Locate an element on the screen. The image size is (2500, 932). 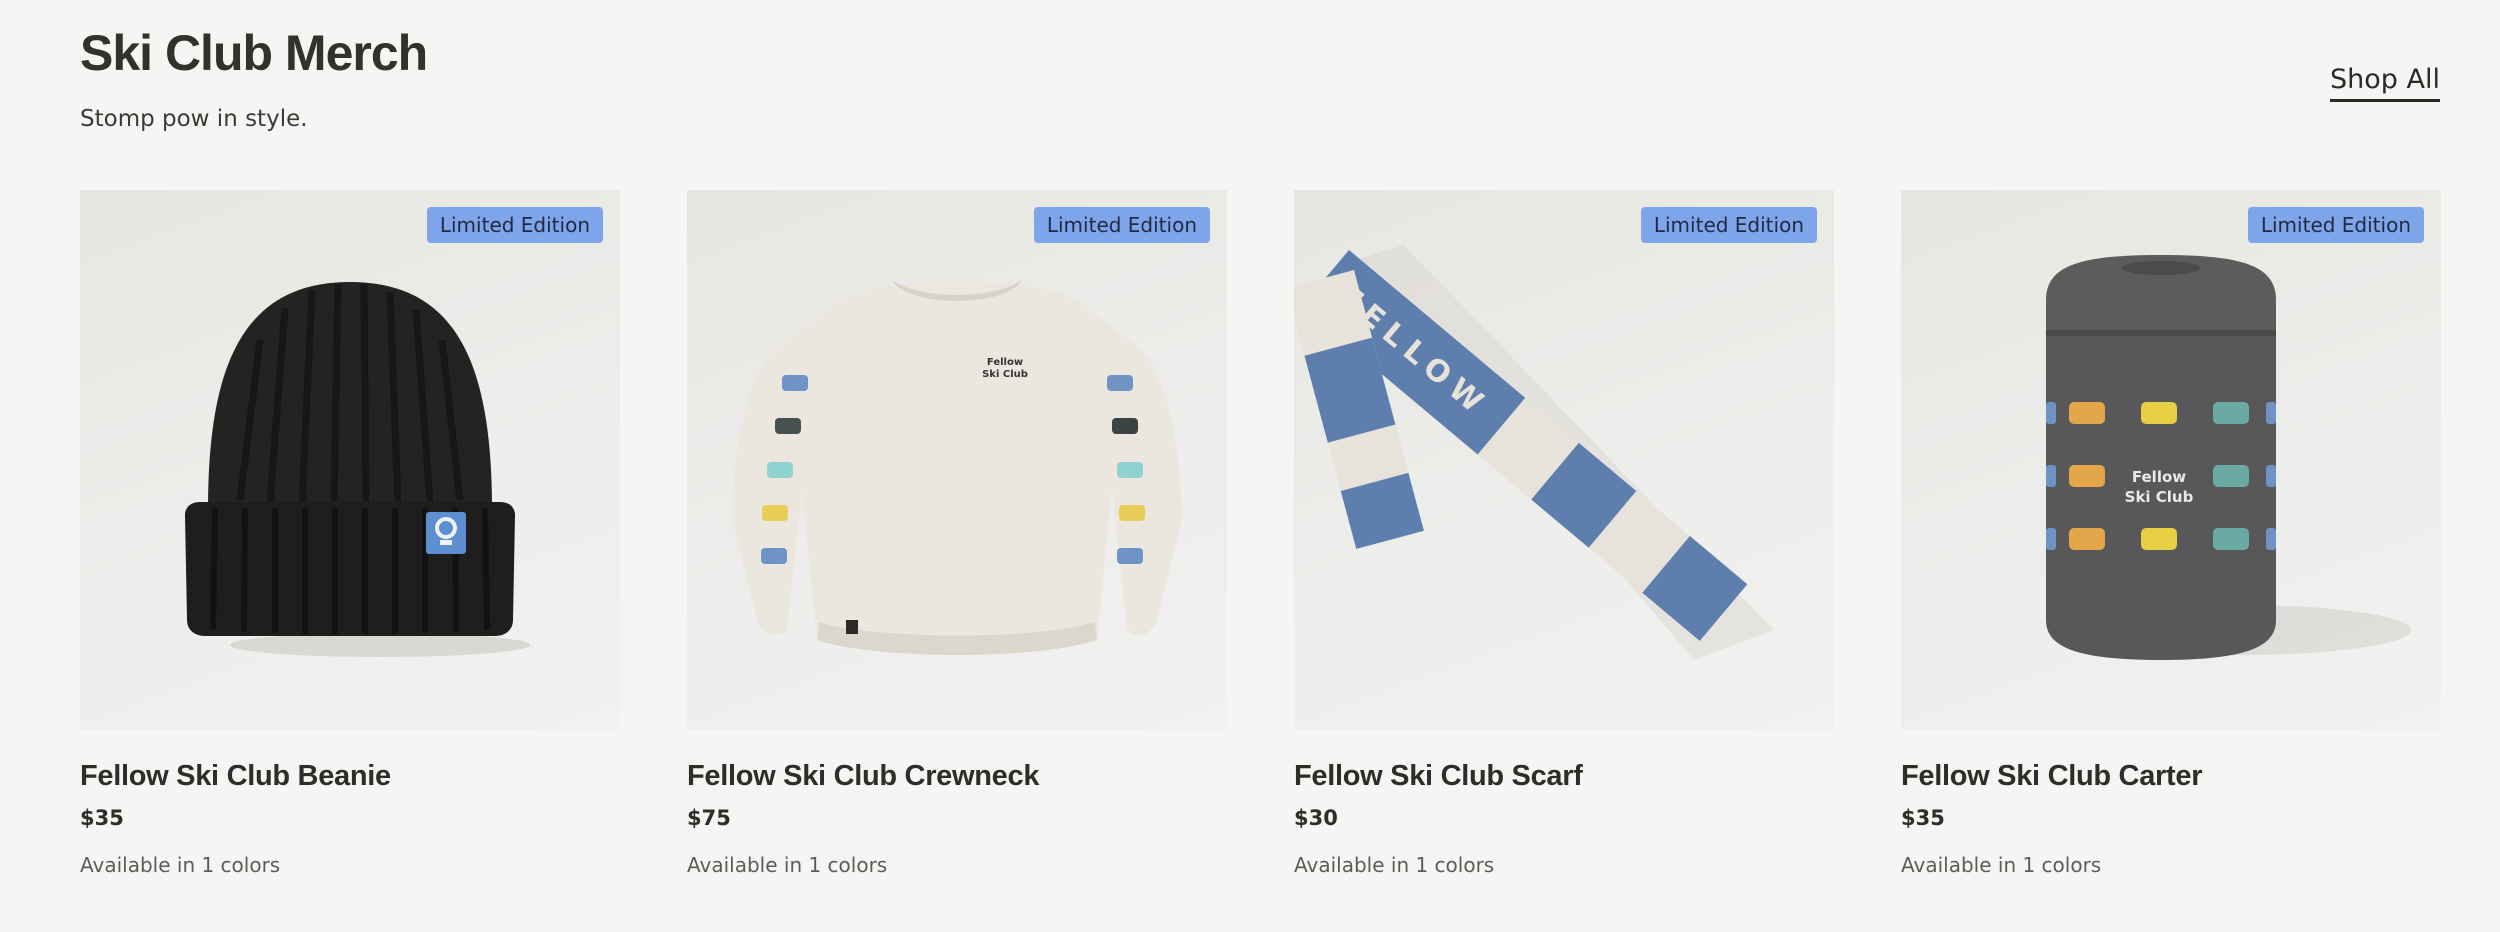
shop-all-link: Shop All is located at coordinates (2385, 83).